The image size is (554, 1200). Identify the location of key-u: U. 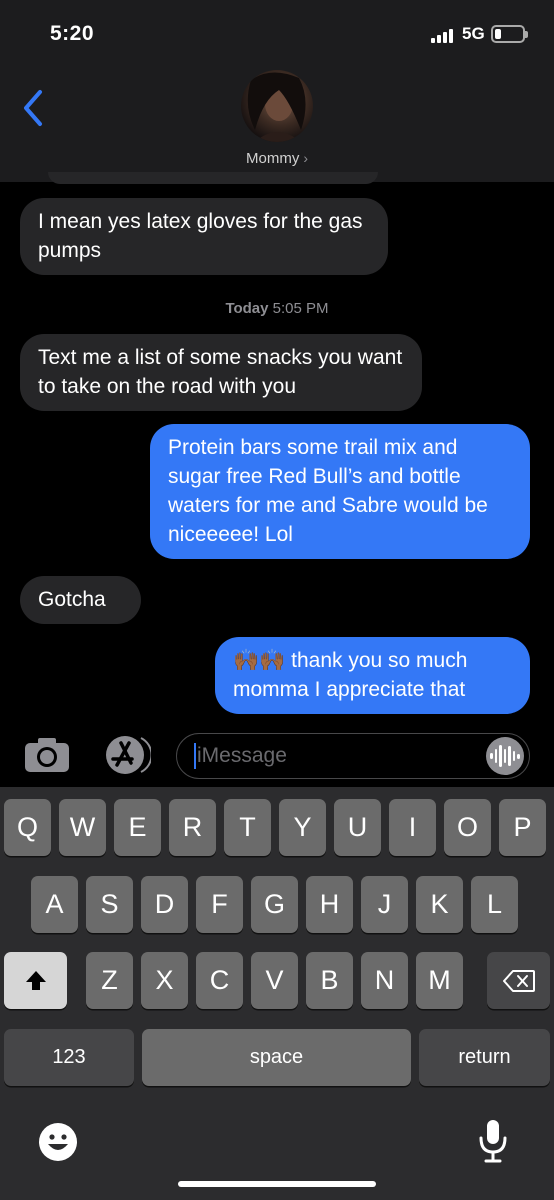
(357, 827).